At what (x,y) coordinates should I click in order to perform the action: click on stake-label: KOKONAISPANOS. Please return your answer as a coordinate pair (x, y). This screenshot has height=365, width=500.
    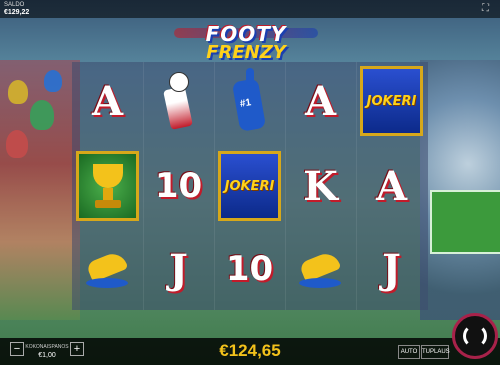
    Looking at the image, I should click on (47, 347).